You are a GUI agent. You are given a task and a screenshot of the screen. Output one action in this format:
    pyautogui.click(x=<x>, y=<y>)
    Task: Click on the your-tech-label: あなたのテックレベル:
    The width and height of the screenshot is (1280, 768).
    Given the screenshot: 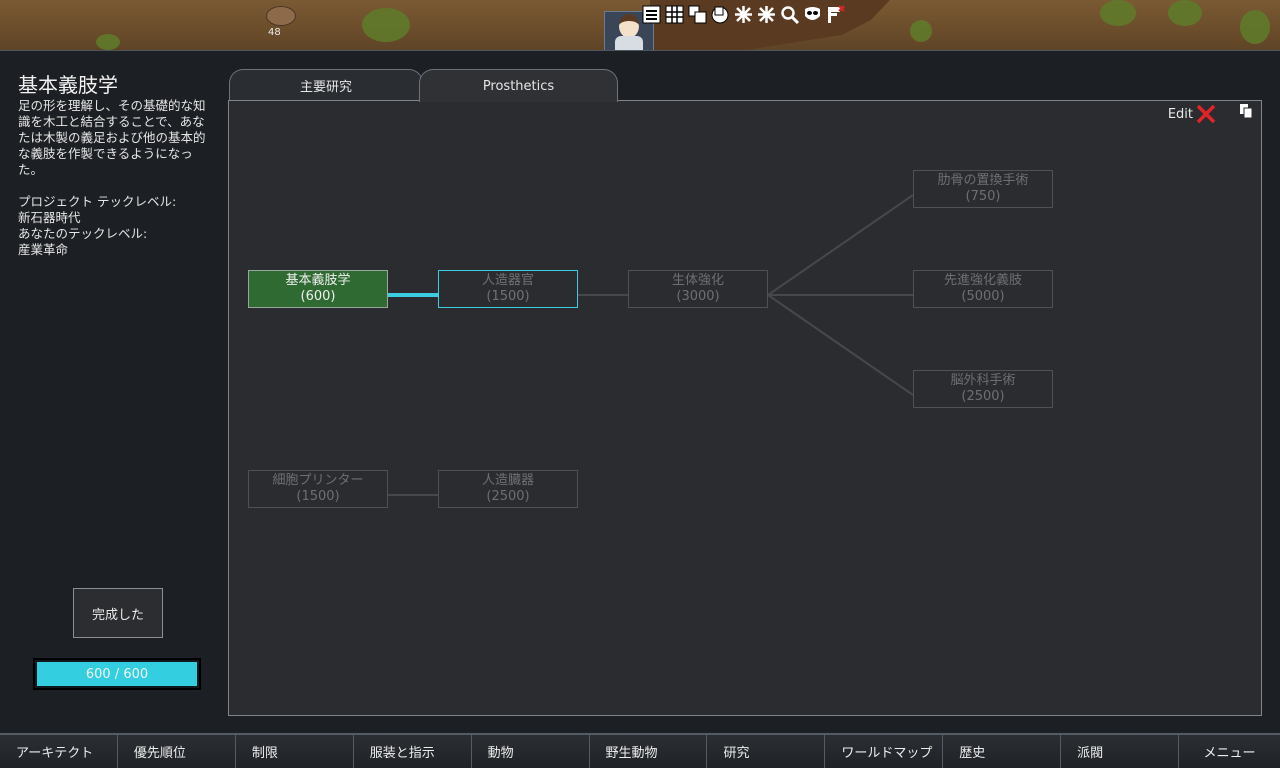 What is the action you would take?
    pyautogui.click(x=83, y=233)
    